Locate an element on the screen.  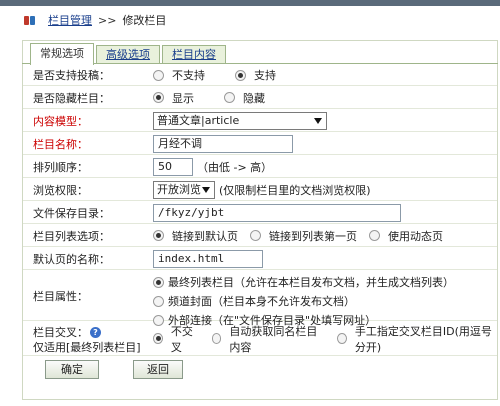
radio-support-label: 支持 is located at coordinates (265, 75).